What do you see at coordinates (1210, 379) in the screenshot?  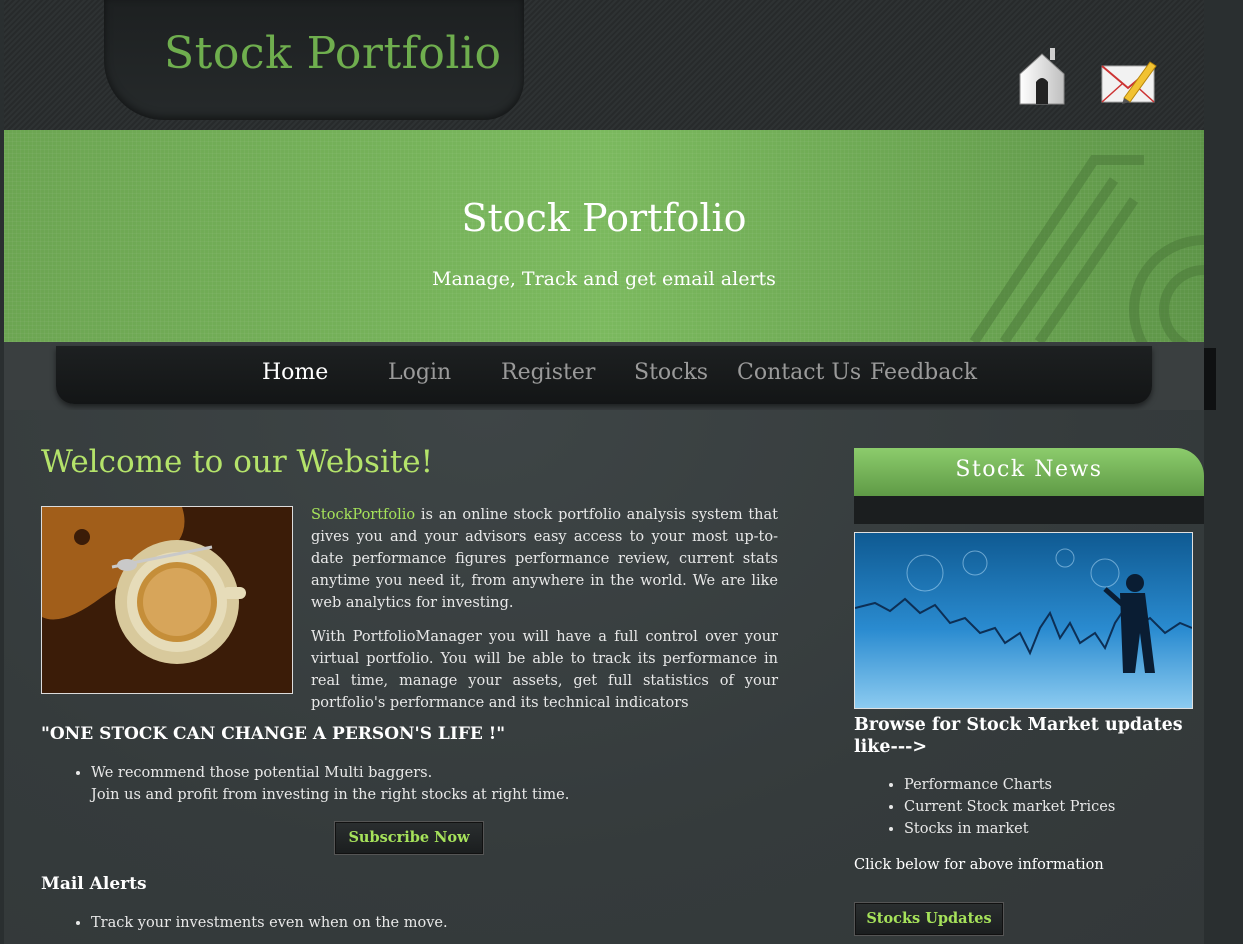 I see `page-edge` at bounding box center [1210, 379].